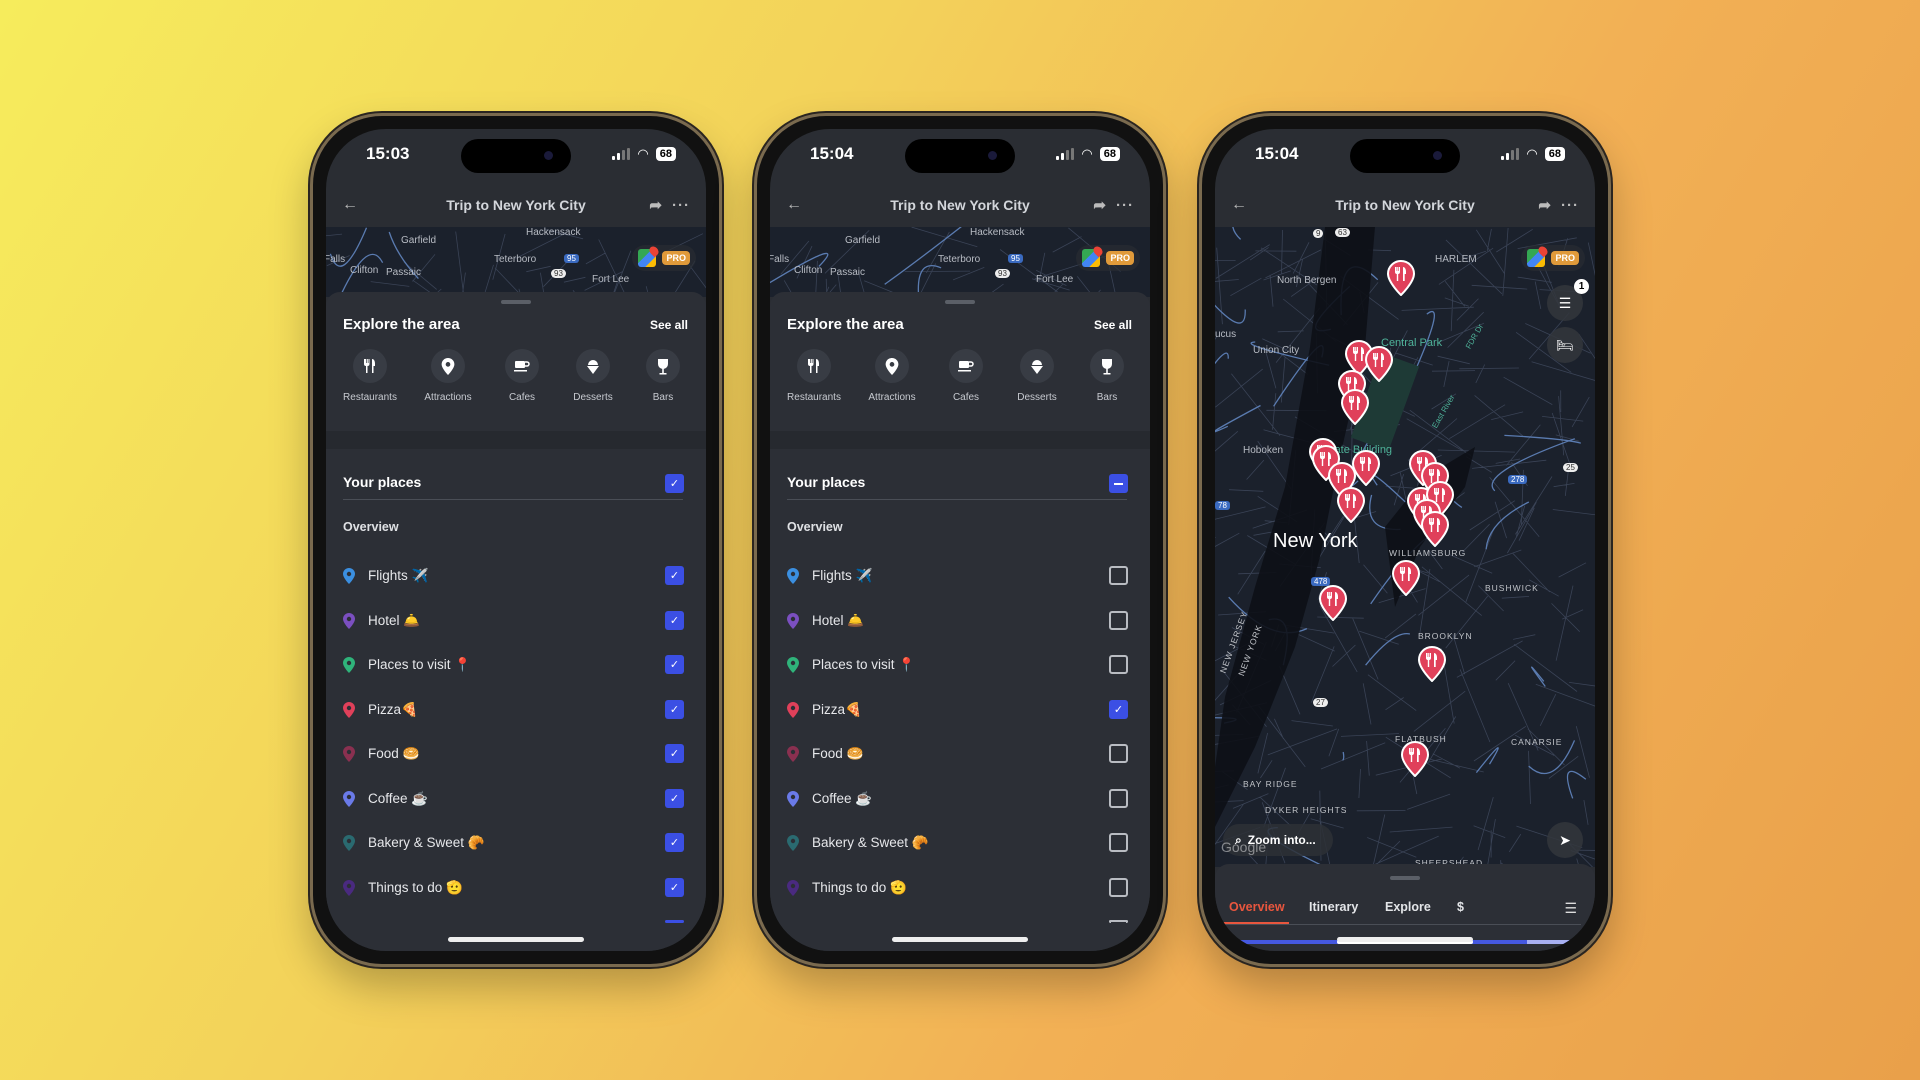 This screenshot has width=1920, height=1080. Describe the element at coordinates (814, 397) in the screenshot. I see `category-label: Restaurants` at that location.